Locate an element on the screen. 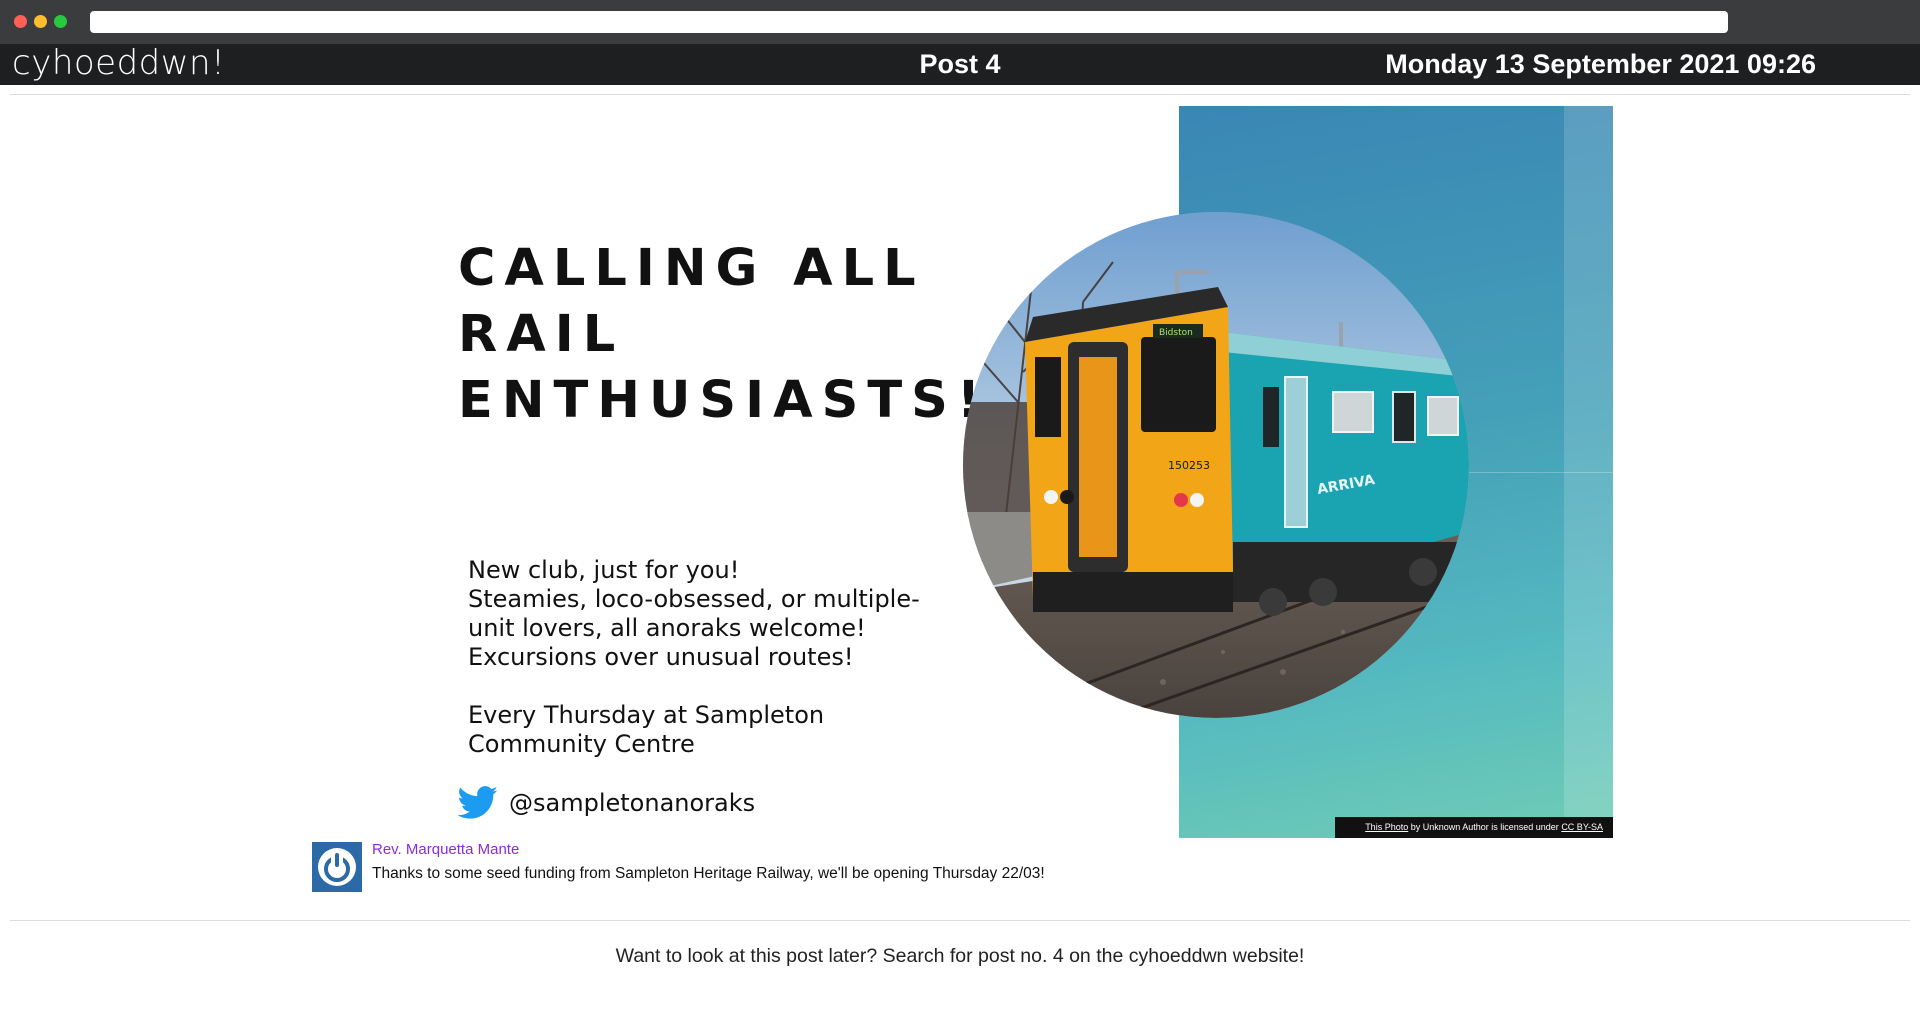 The height and width of the screenshot is (1020, 1920). twitter-handle-row: @sampletonanoraks is located at coordinates (606, 803).